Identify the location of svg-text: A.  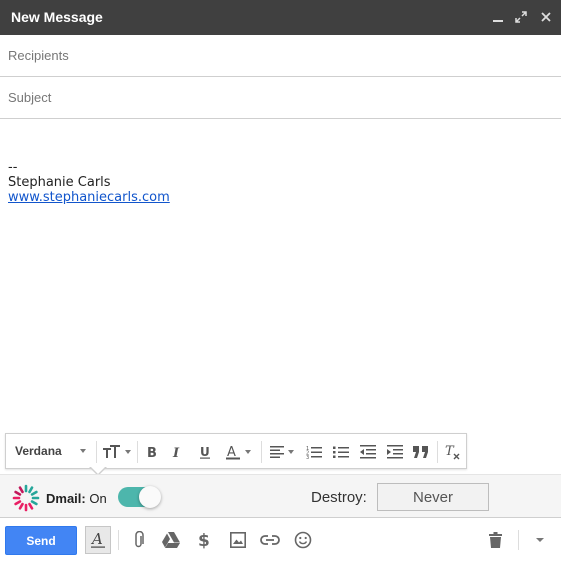
(96, 539).